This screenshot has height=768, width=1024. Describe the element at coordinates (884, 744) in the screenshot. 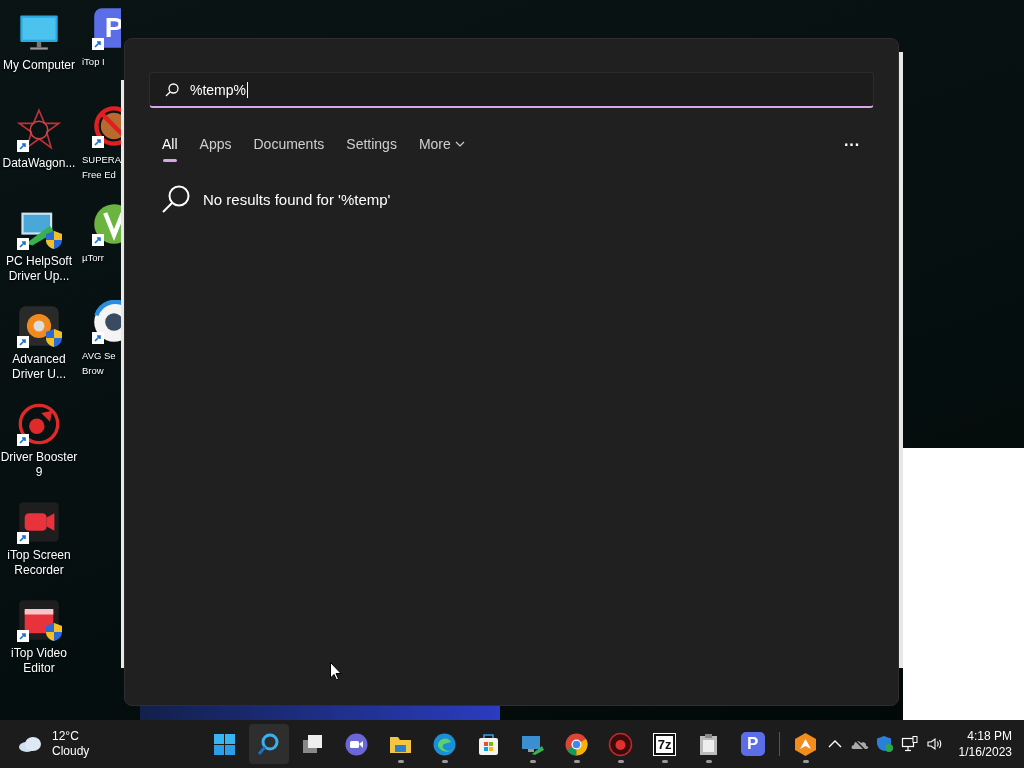

I see `shield-icon` at that location.